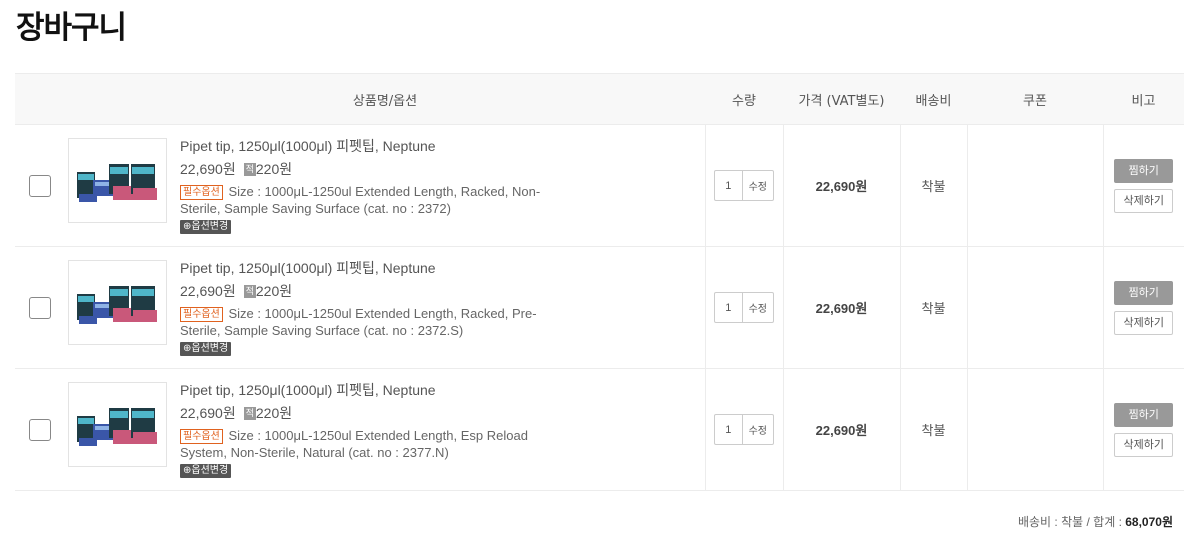 Image resolution: width=1200 pixels, height=545 pixels. What do you see at coordinates (1069, 522) in the screenshot?
I see `summary-shipping-label: 배송비 : 착불 / 합계 :` at bounding box center [1069, 522].